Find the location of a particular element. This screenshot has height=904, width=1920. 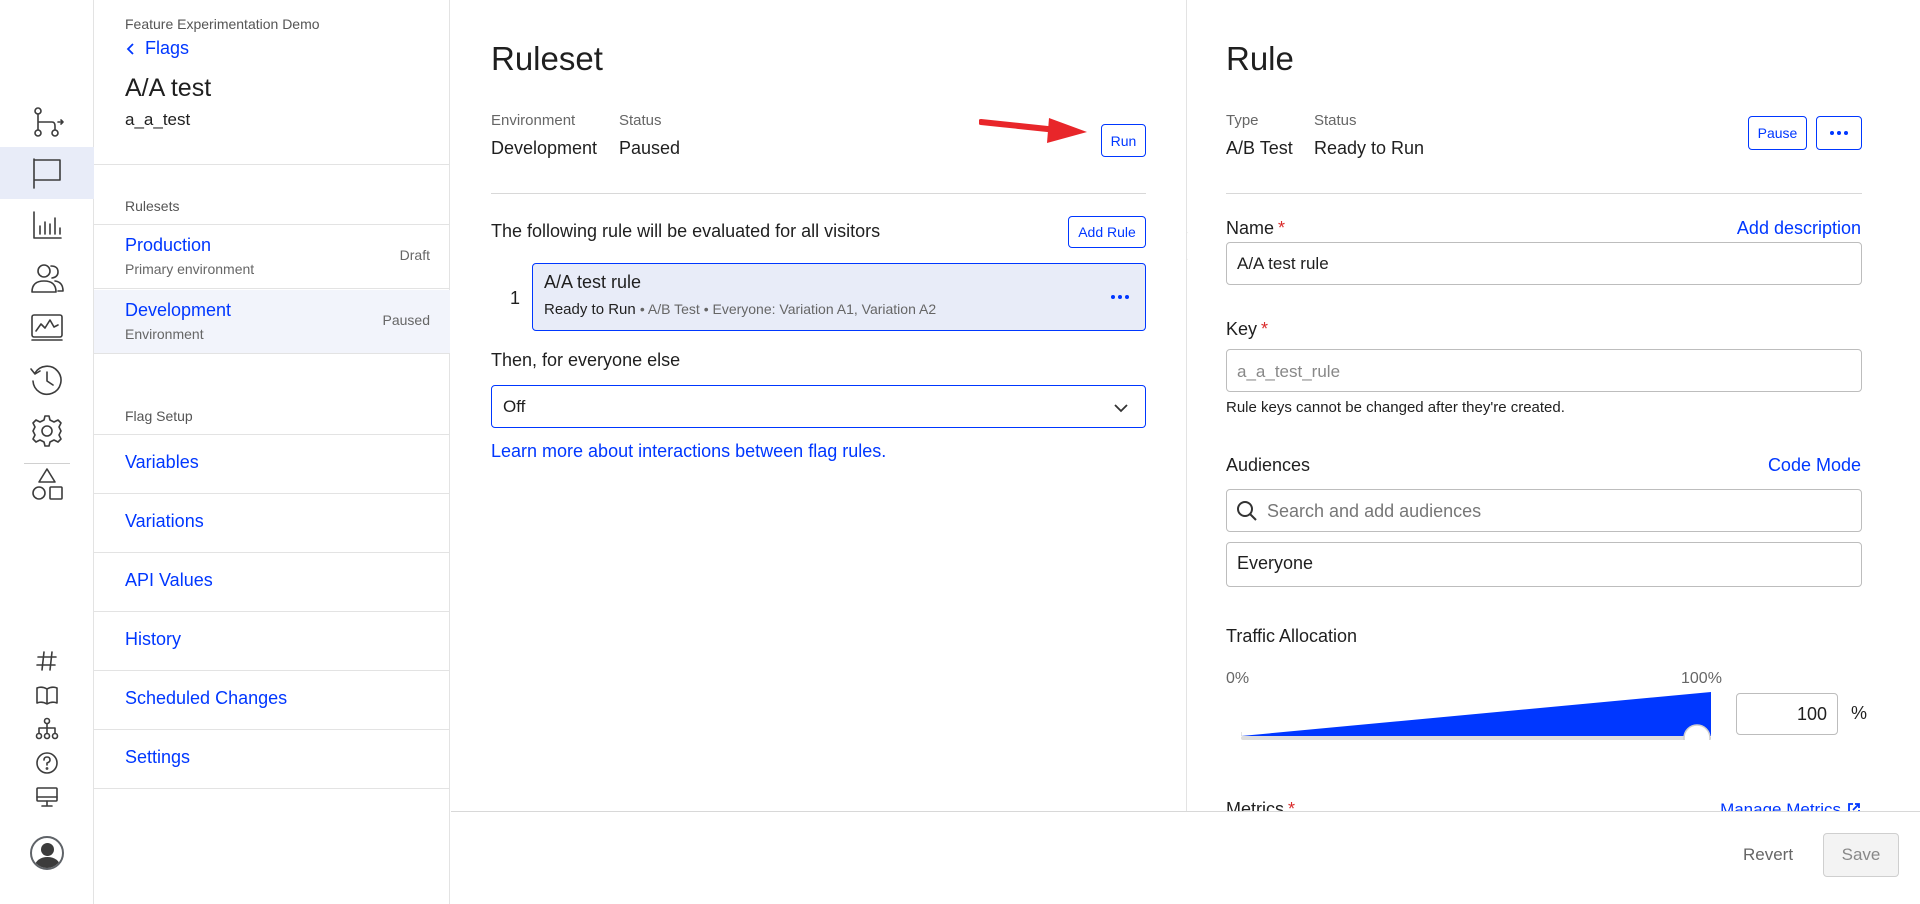

input-placeholder: a_a_test_rule is located at coordinates (1289, 371).